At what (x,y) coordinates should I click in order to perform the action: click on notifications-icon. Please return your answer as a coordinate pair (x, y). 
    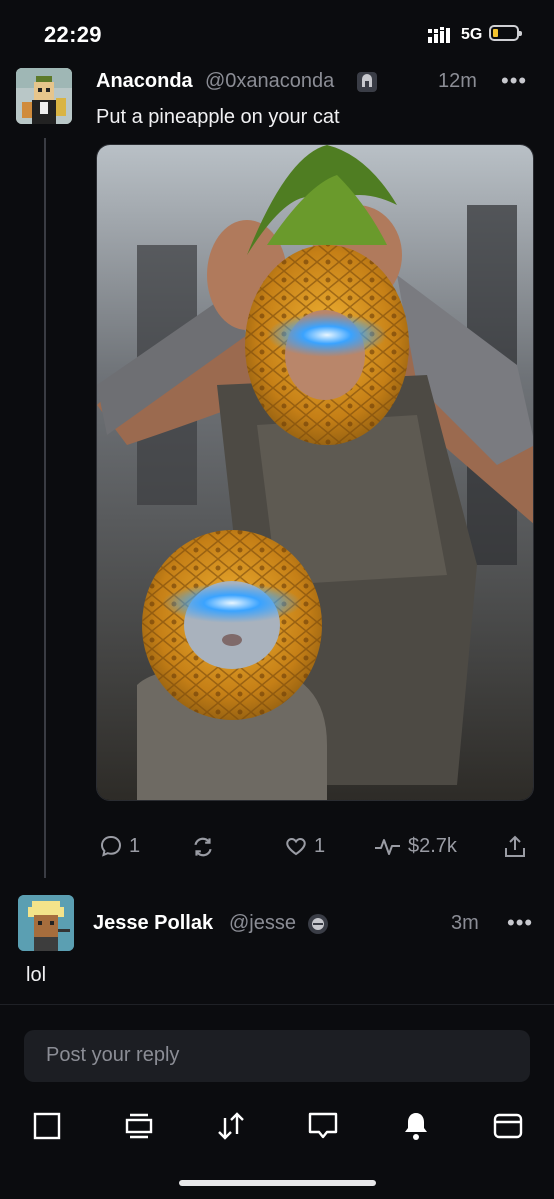
    Looking at the image, I should click on (416, 1126).